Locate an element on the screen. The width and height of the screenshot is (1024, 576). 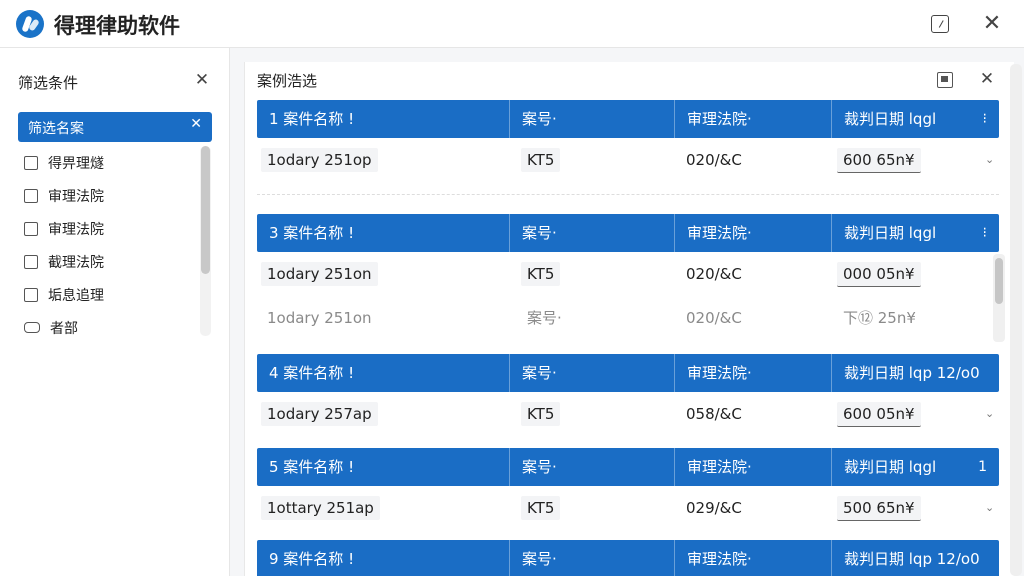
filter-option: 垢息追理 is located at coordinates (108, 294).